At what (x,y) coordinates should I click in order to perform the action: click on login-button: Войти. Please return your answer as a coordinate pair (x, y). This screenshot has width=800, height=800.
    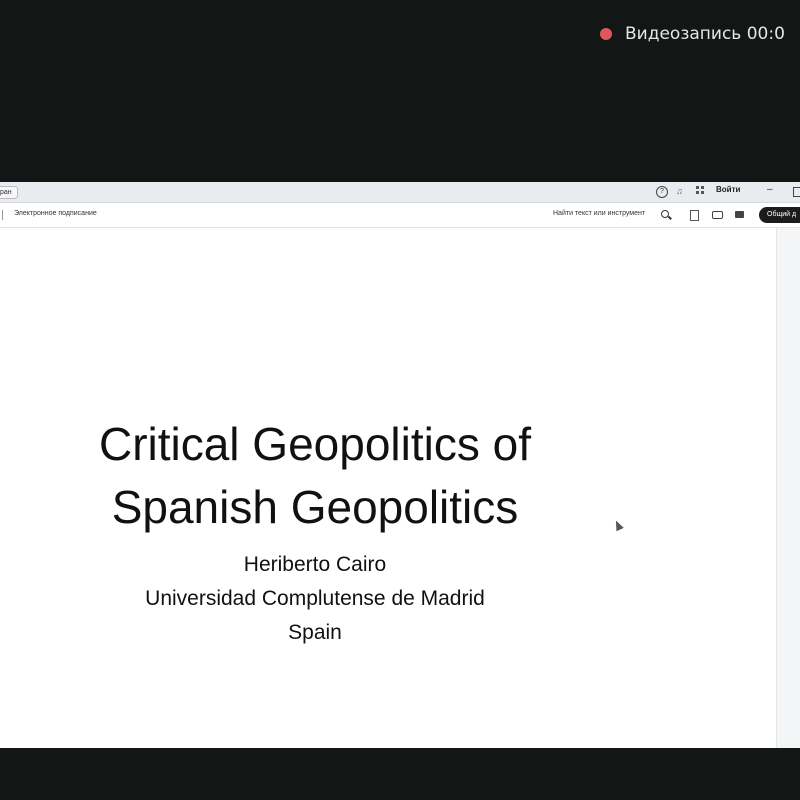
    Looking at the image, I should click on (728, 189).